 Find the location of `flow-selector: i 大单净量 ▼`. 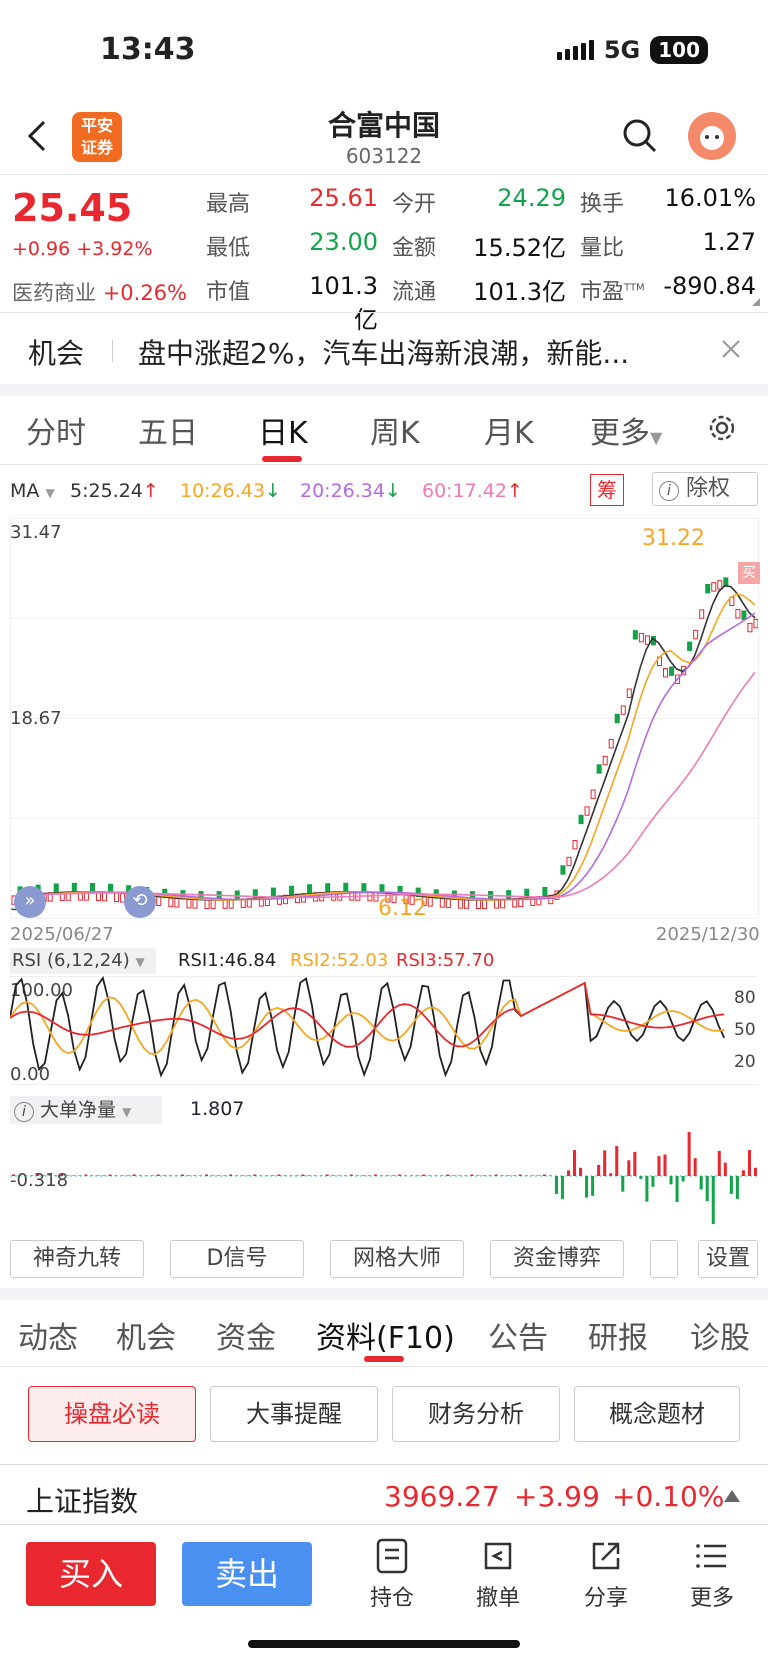

flow-selector: i 大单净量 ▼ is located at coordinates (86, 1110).